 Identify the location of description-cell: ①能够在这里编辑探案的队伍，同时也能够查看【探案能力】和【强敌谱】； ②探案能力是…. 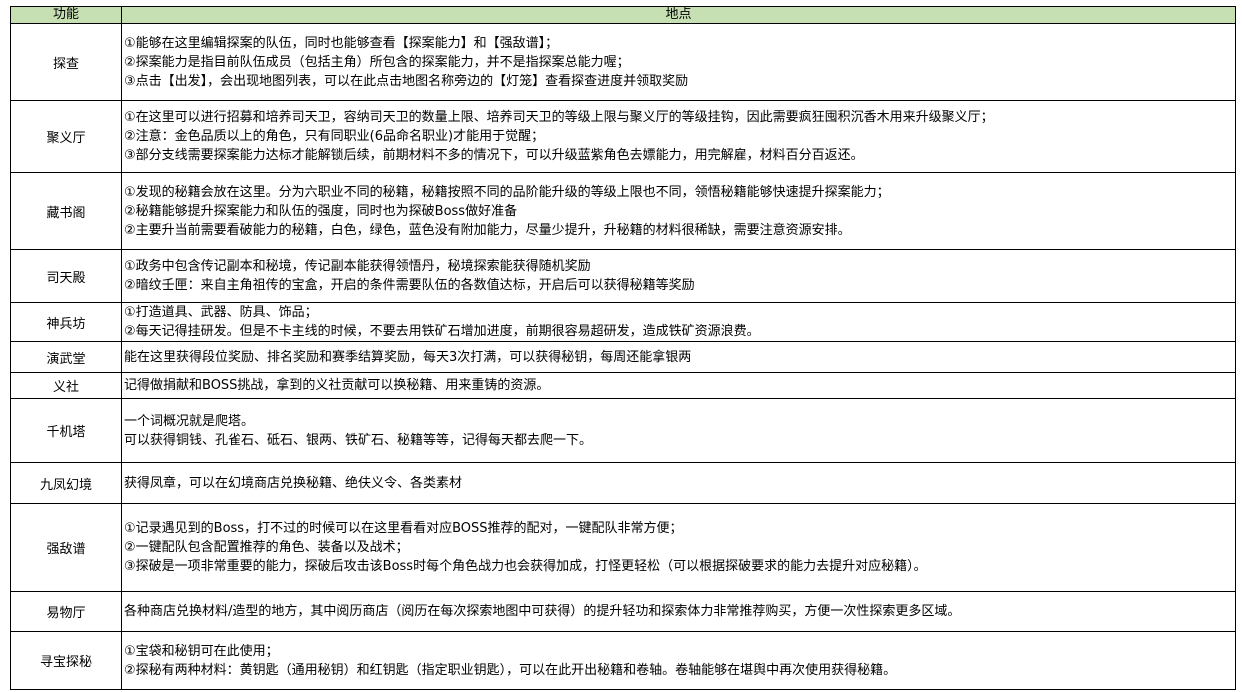
(678, 62).